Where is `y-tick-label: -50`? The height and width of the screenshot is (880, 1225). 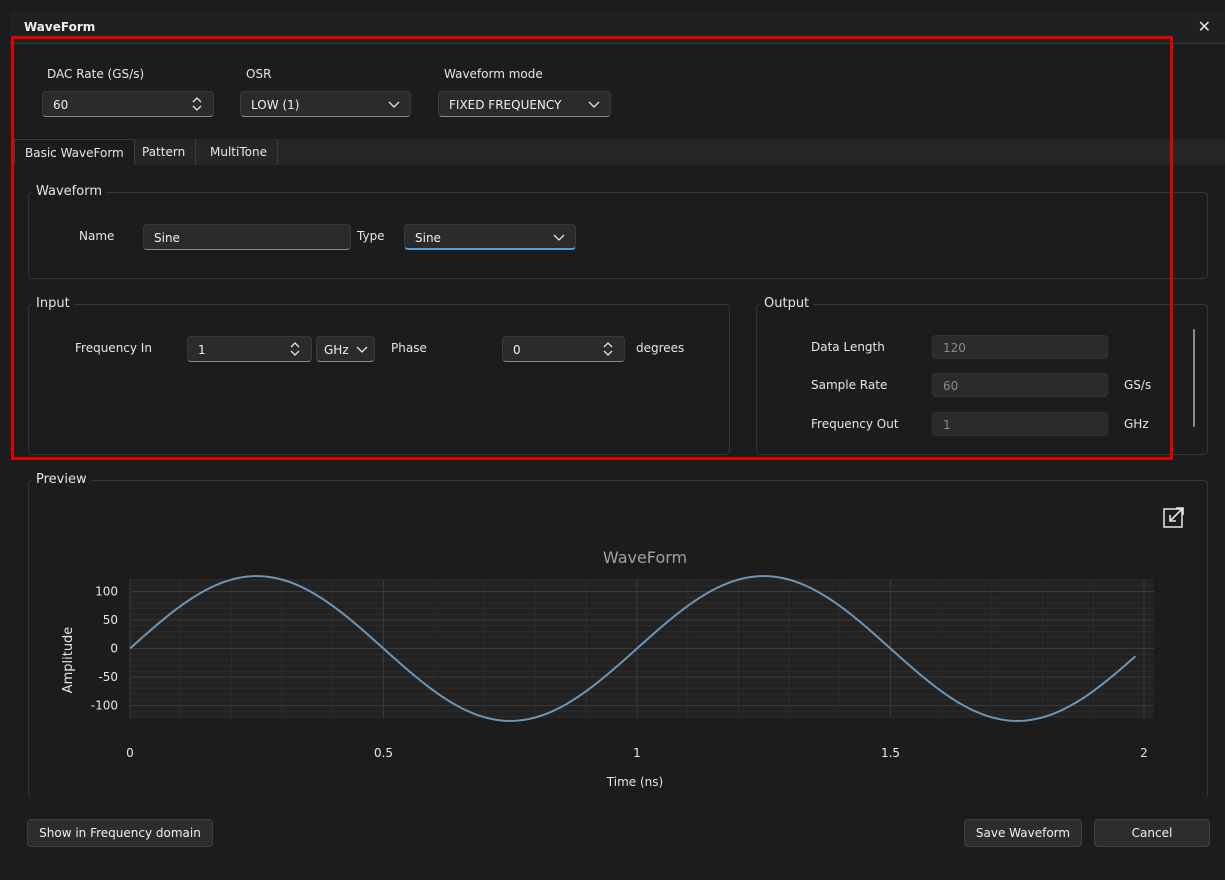
y-tick-label: -50 is located at coordinates (108, 677).